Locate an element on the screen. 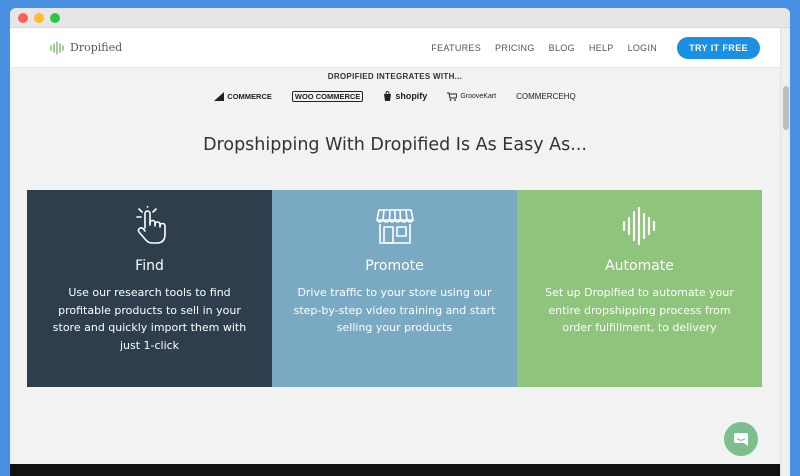 The width and height of the screenshot is (800, 476). partner-label: shopify is located at coordinates (411, 96).